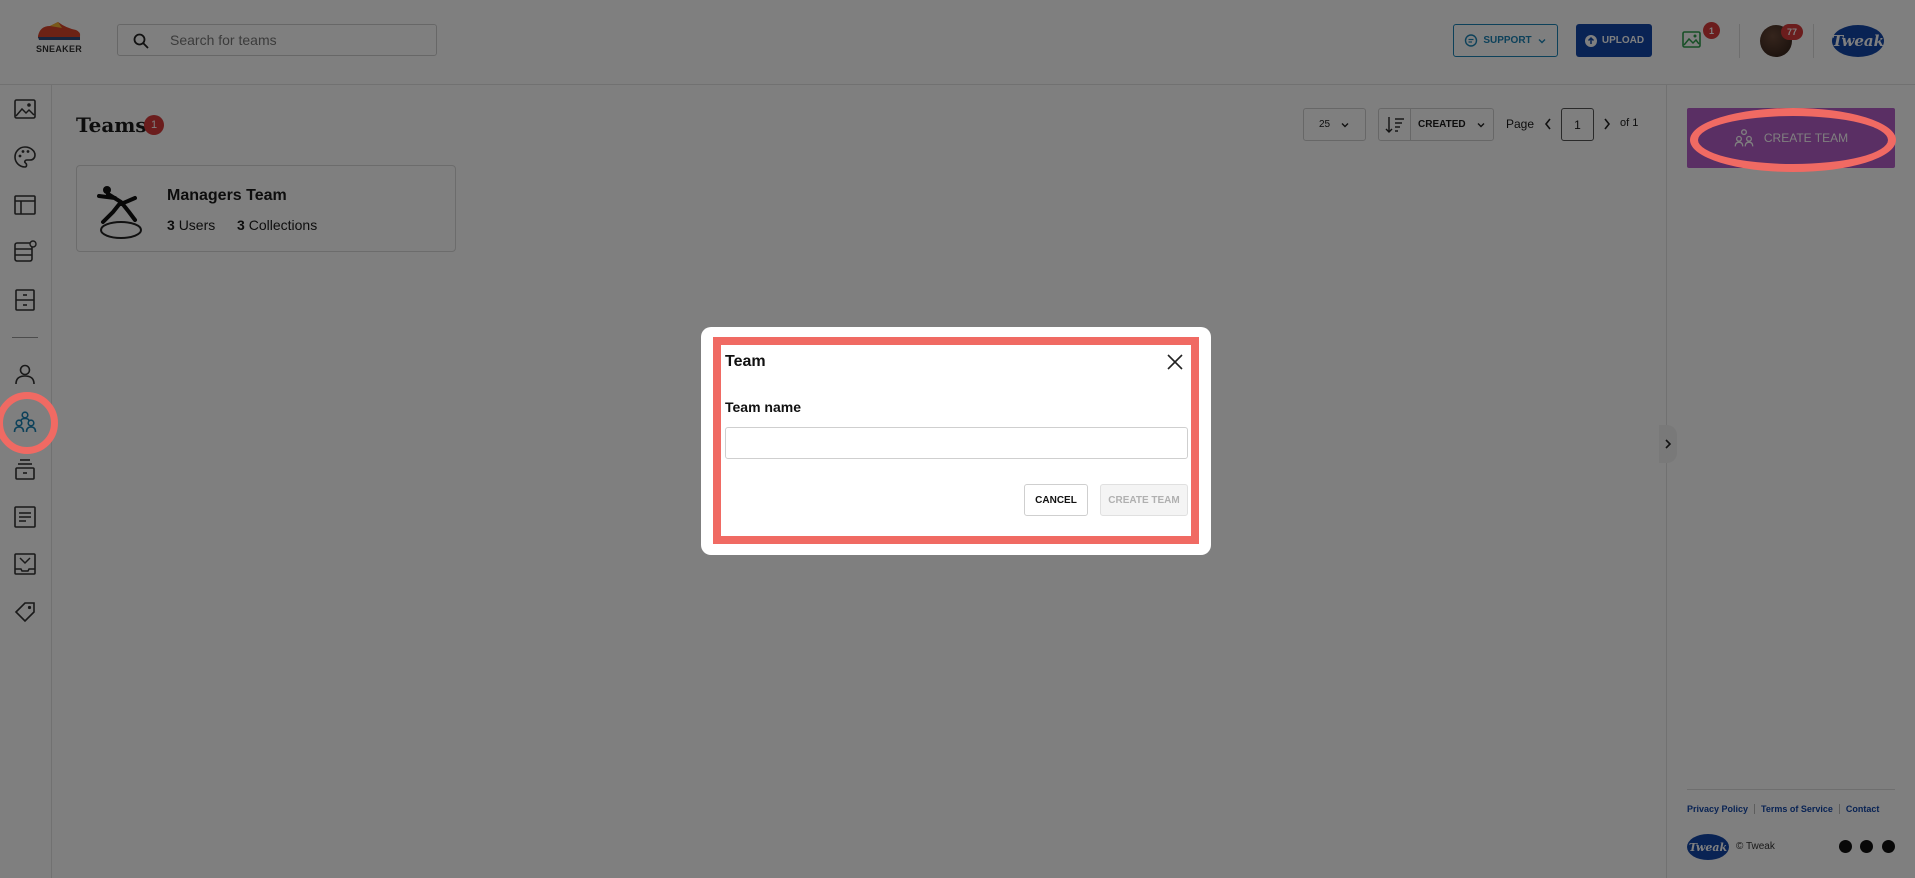 Image resolution: width=1915 pixels, height=878 pixels. I want to click on team-modal: Team Team name CANCEL CREATE TEAM, so click(956, 441).